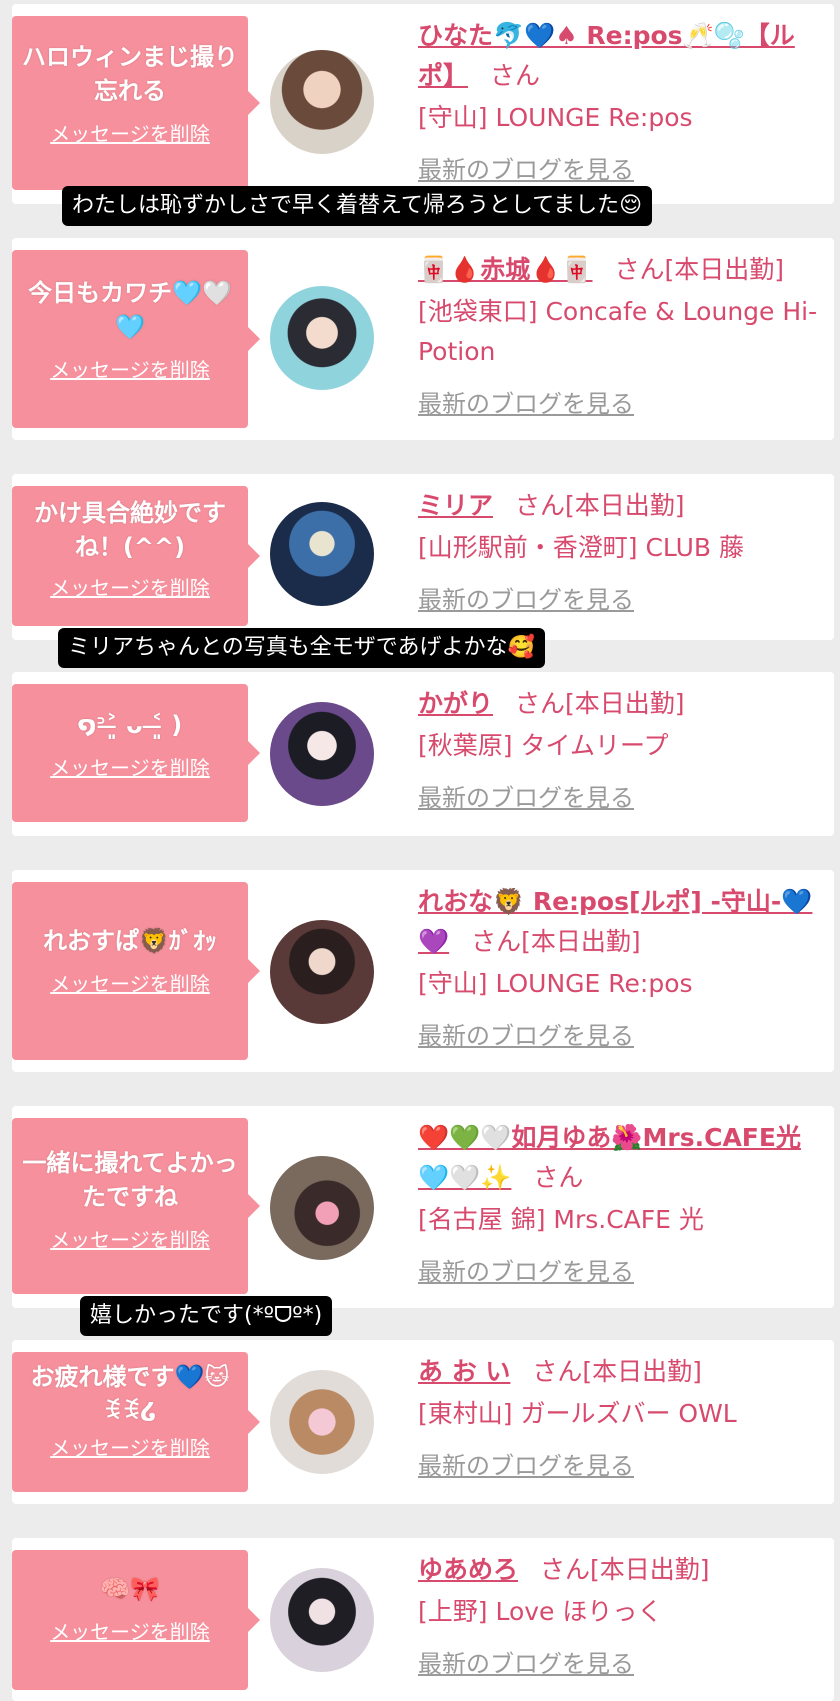 The image size is (840, 1701). Describe the element at coordinates (468, 1569) in the screenshot. I see `cast-name-link: ゆあめろ` at that location.